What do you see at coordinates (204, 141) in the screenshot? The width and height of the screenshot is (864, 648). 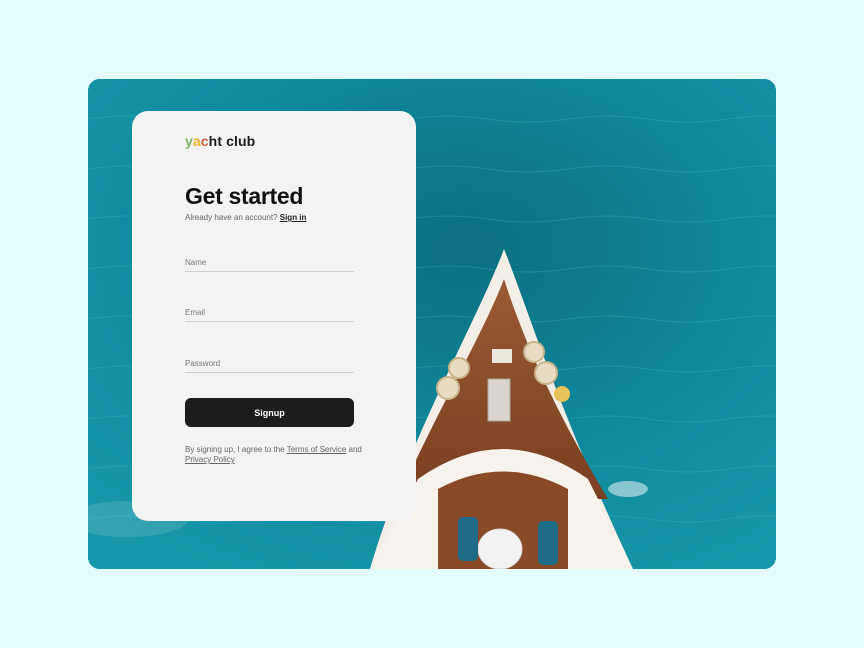 I see `logo-letter-3: c` at bounding box center [204, 141].